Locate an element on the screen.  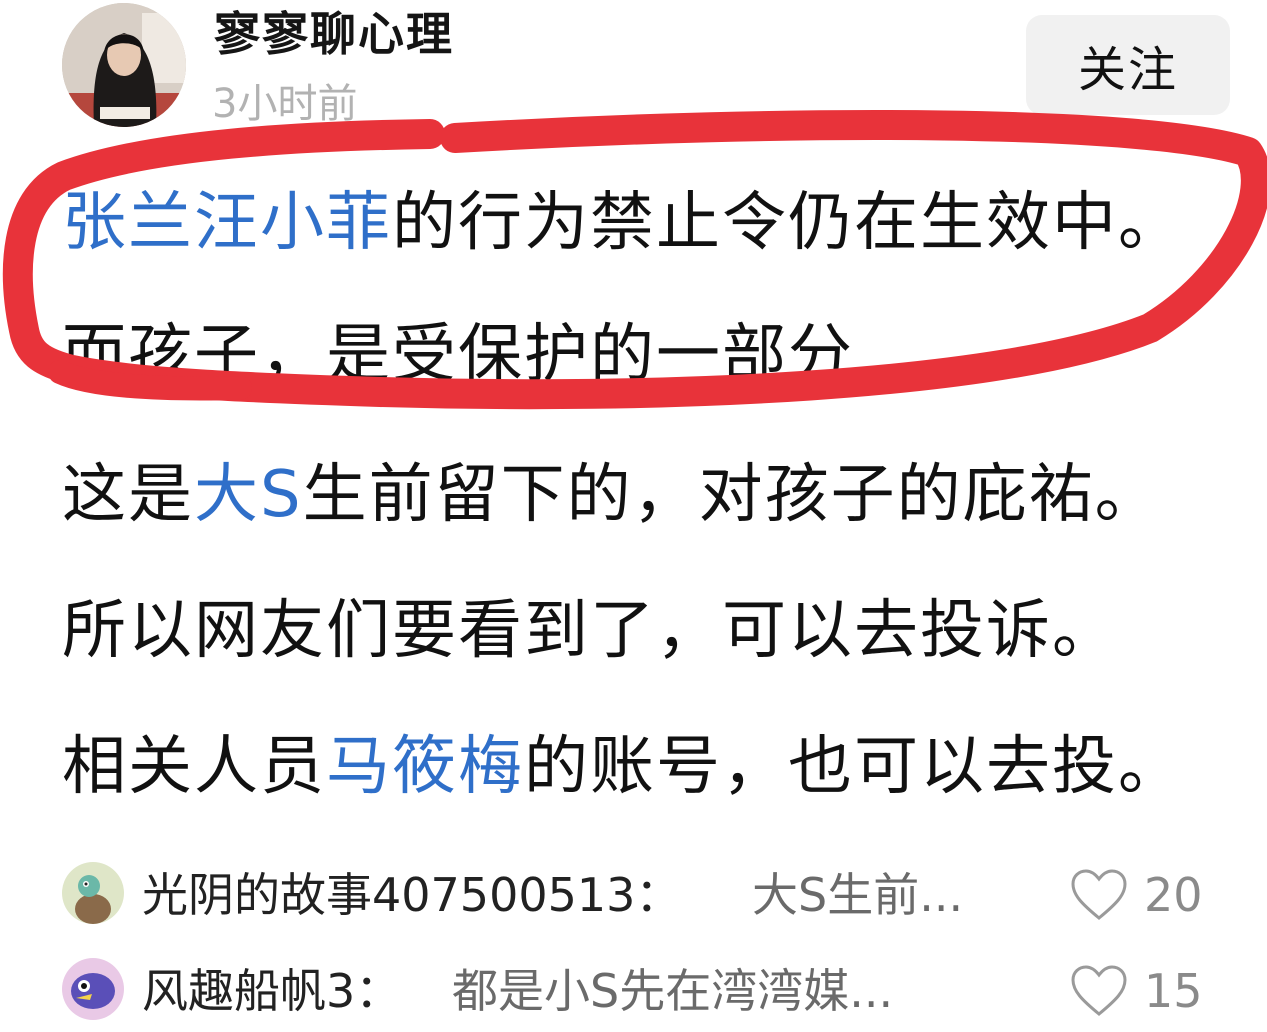
post-timestamp: 3小时前 is located at coordinates (285, 104).